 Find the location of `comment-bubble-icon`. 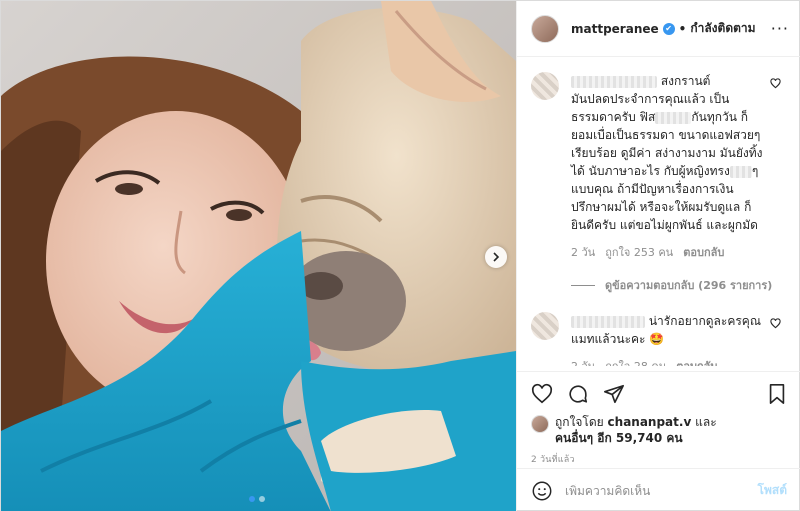

comment-bubble-icon is located at coordinates (578, 394).